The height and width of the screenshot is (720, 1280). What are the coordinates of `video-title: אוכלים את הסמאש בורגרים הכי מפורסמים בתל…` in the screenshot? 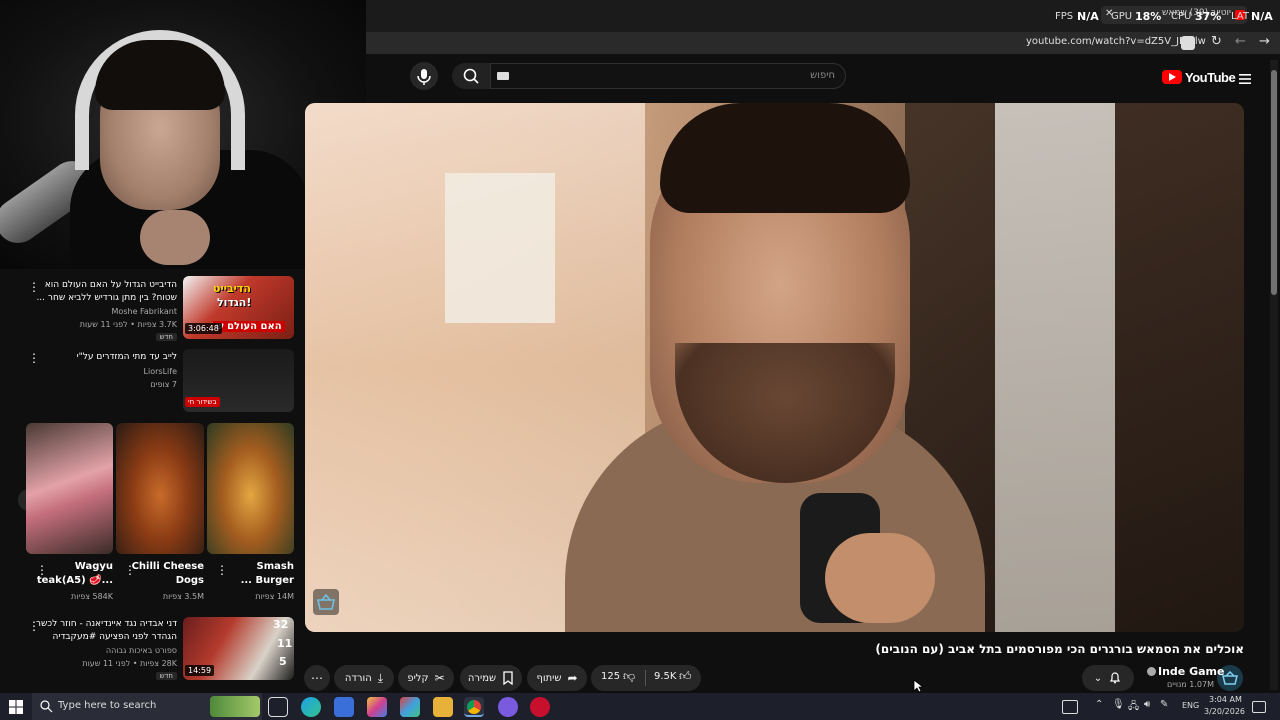 It's located at (1059, 649).